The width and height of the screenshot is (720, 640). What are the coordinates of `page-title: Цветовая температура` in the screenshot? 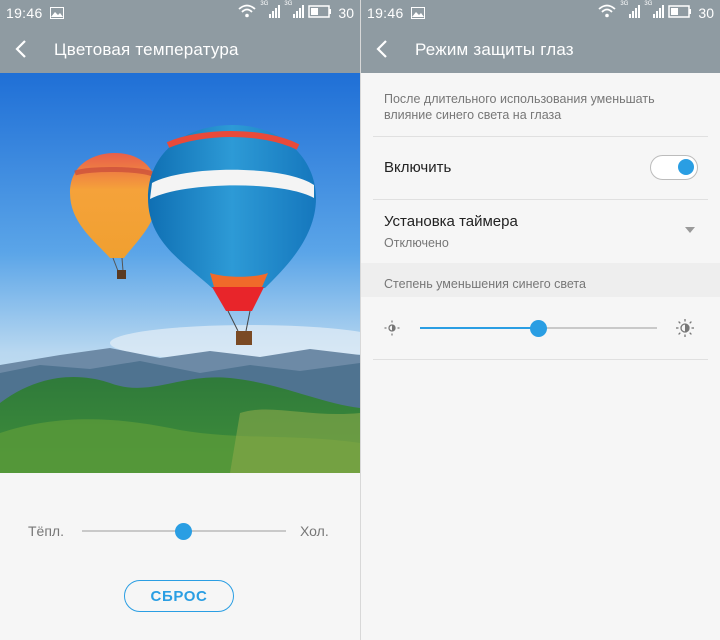 It's located at (146, 49).